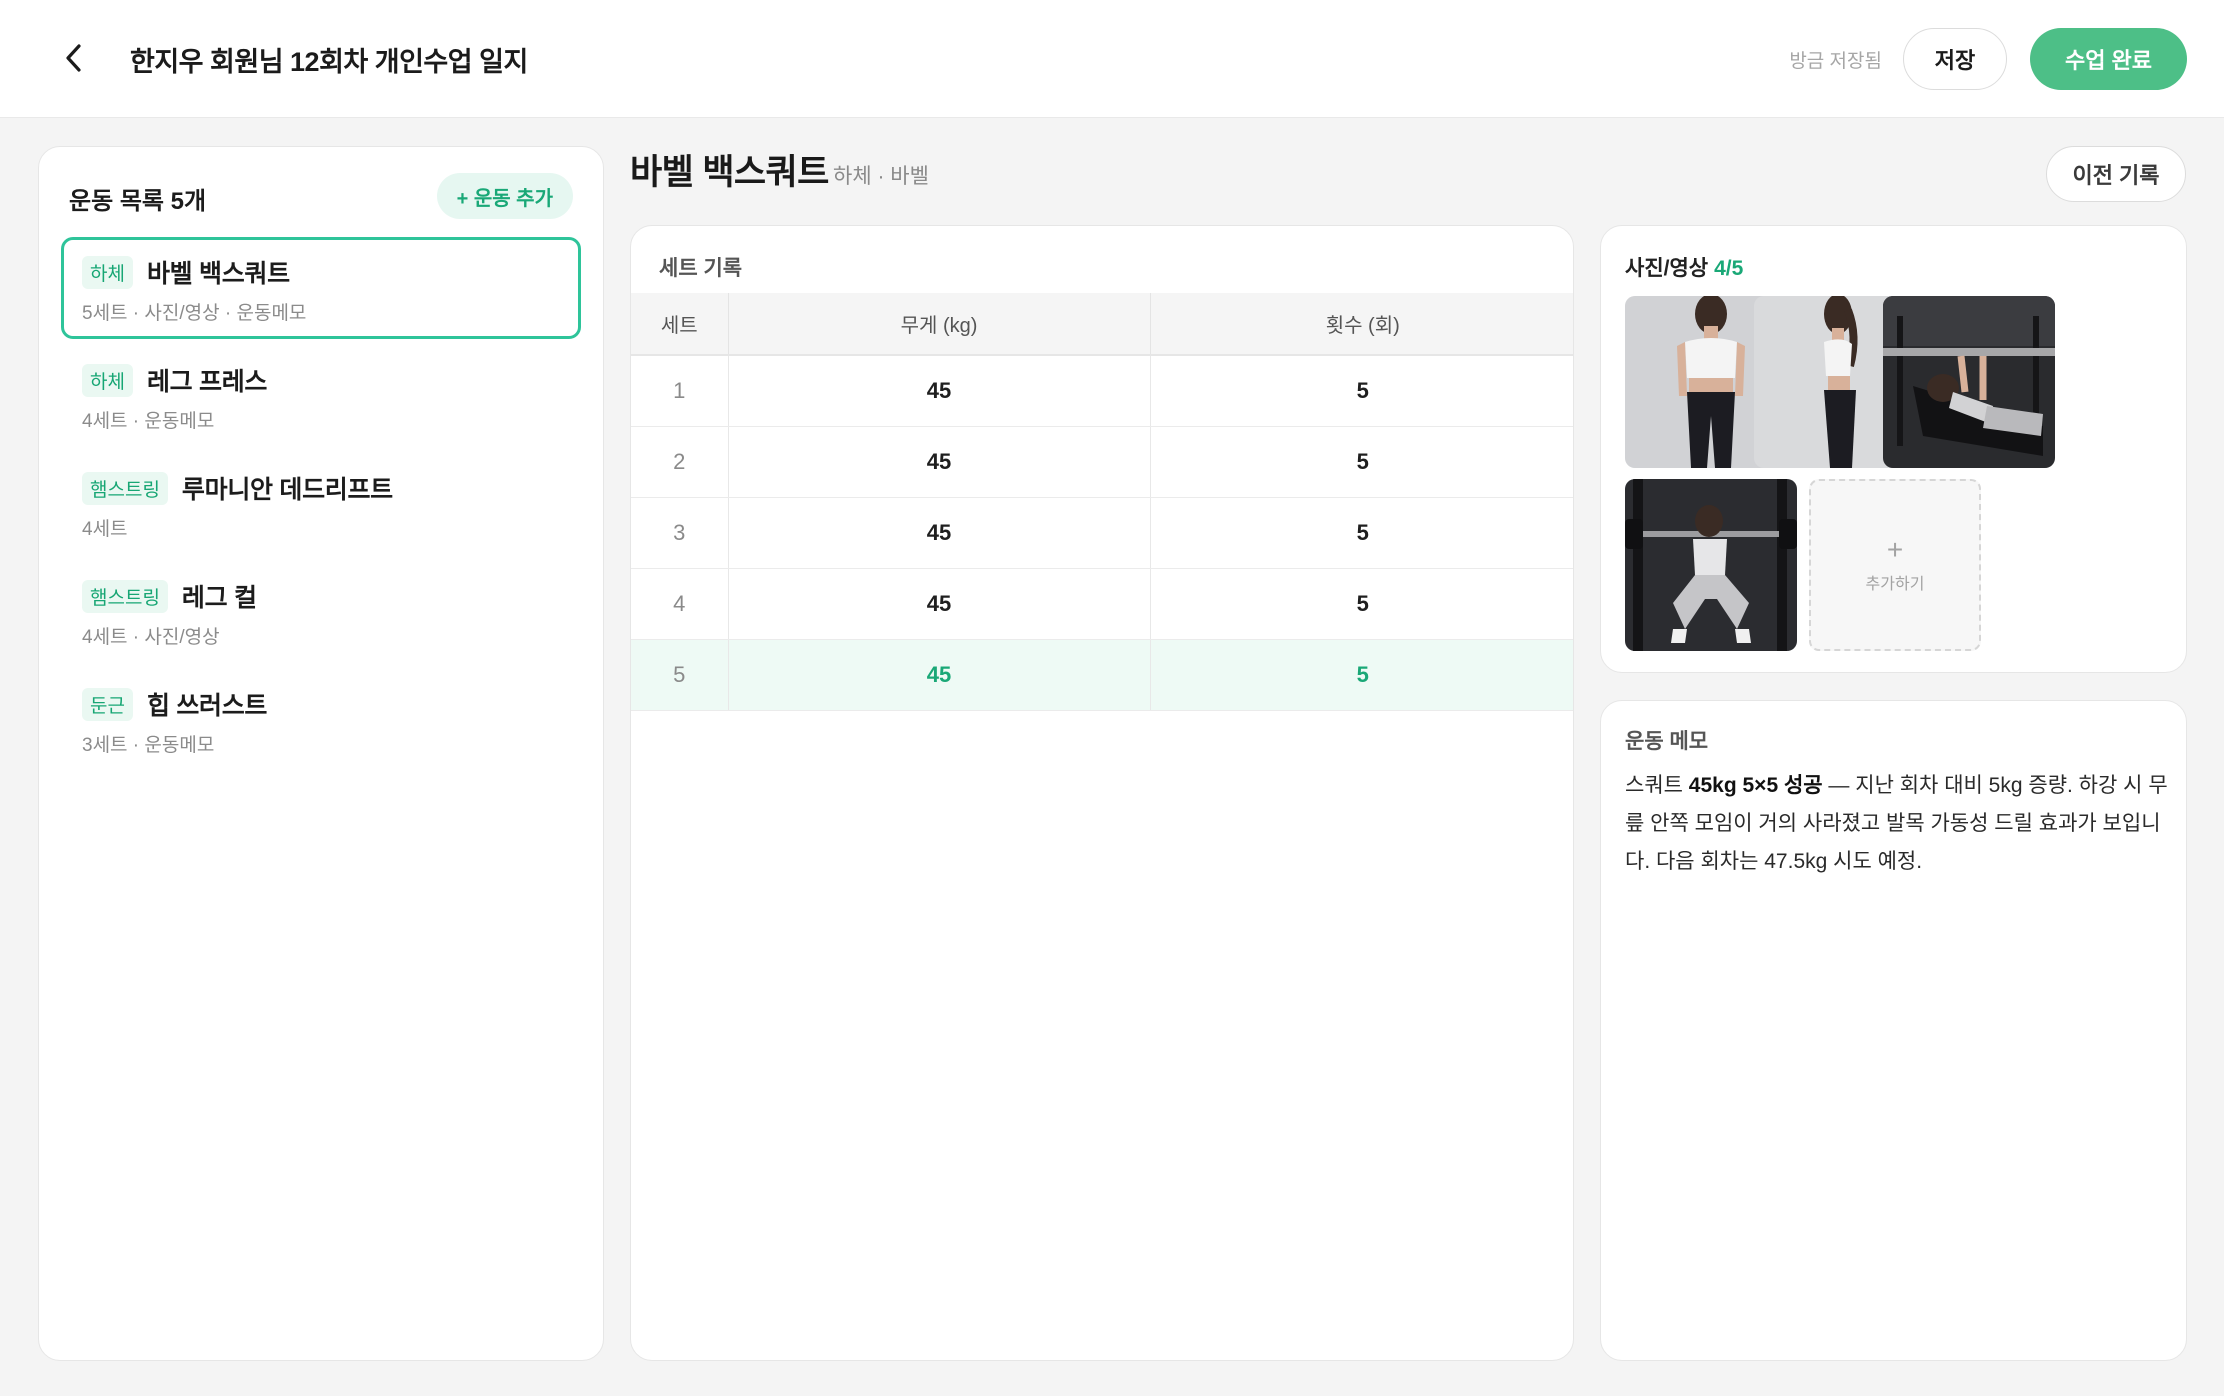 The width and height of the screenshot is (2224, 1396). Describe the element at coordinates (2116, 174) in the screenshot. I see `previous-records-button: 이전 기록` at that location.